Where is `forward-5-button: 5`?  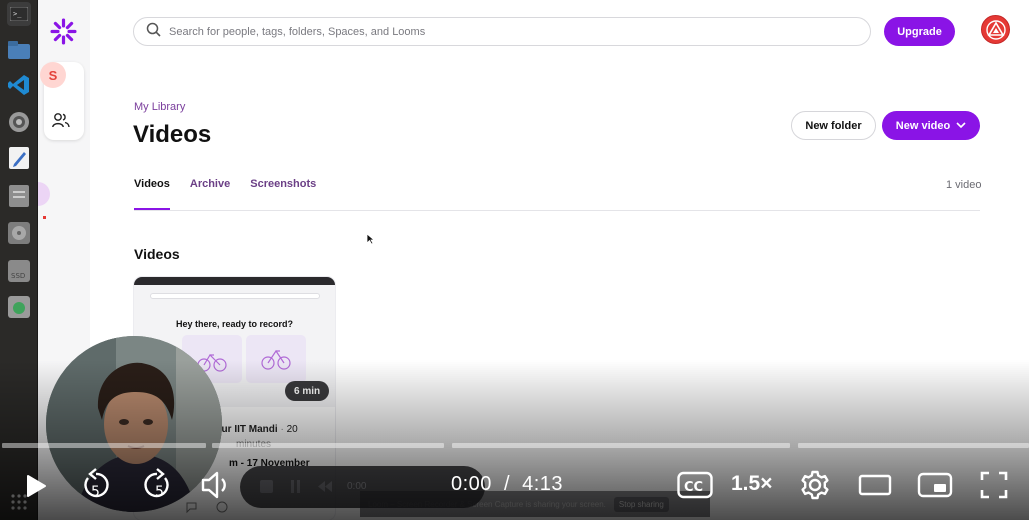
forward-5-button: 5 is located at coordinates (157, 485).